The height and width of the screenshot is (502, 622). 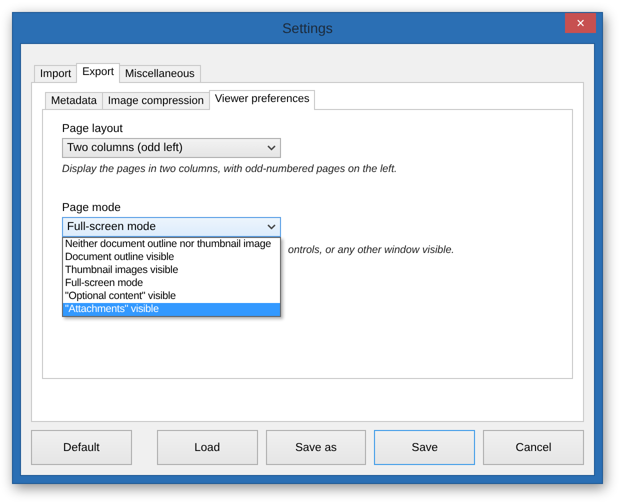 I want to click on dropdown-option: Document outline visible, so click(x=171, y=257).